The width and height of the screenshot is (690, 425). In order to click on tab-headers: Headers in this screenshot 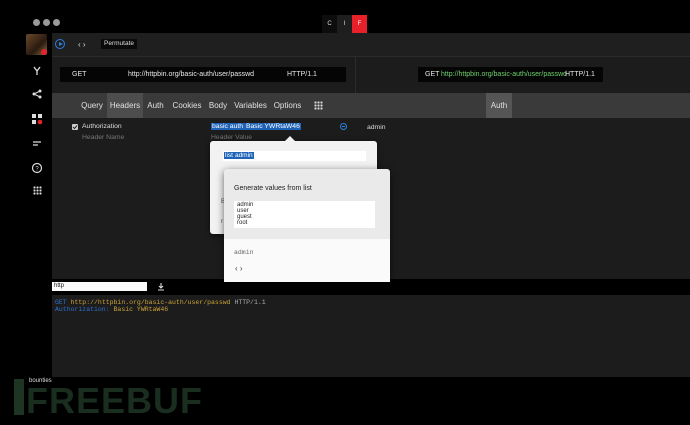, I will do `click(125, 105)`.